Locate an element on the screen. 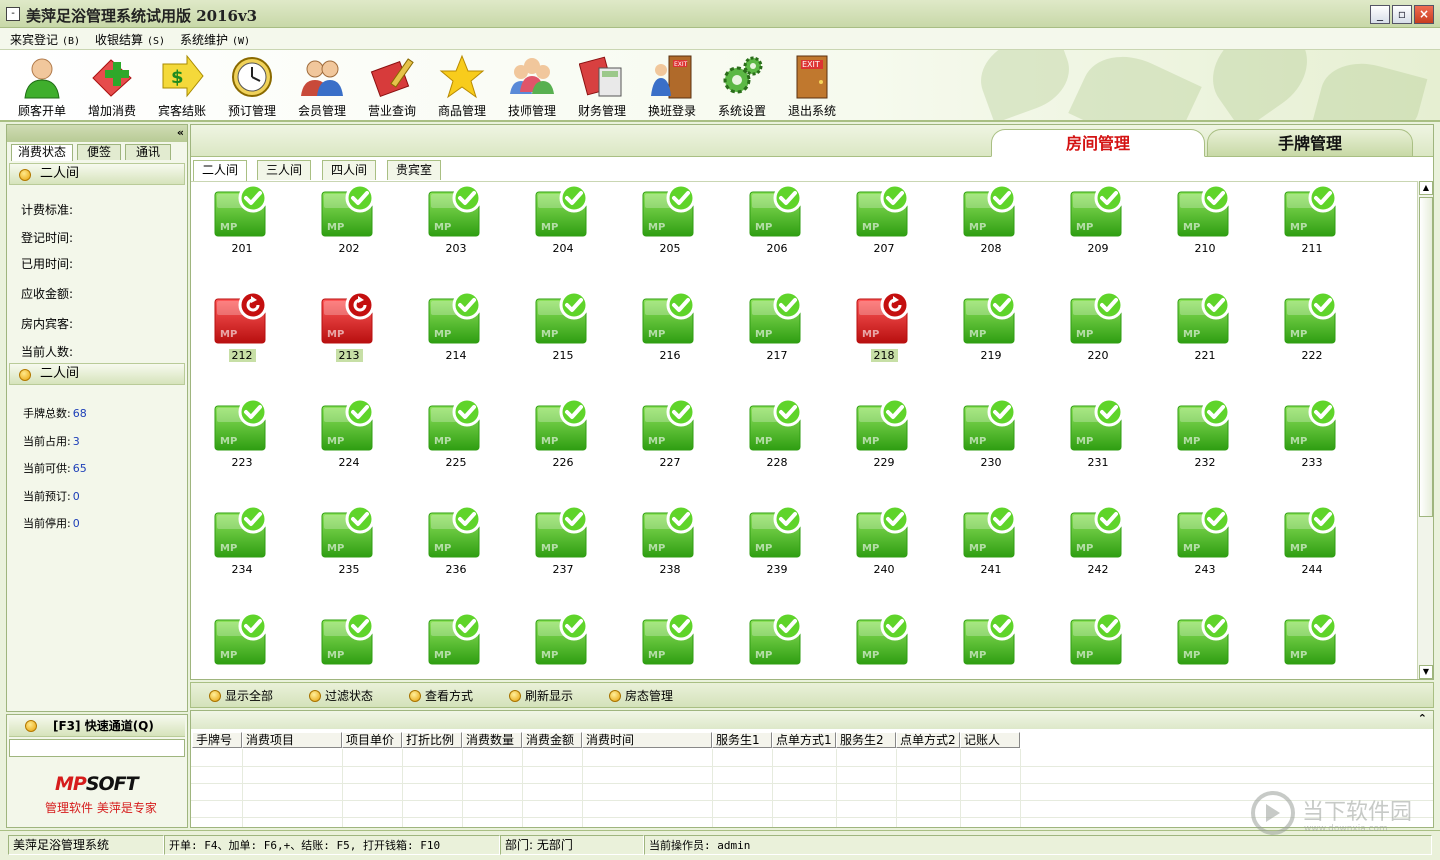 This screenshot has height=860, width=1440. room-available: MP 226 is located at coordinates (563, 446).